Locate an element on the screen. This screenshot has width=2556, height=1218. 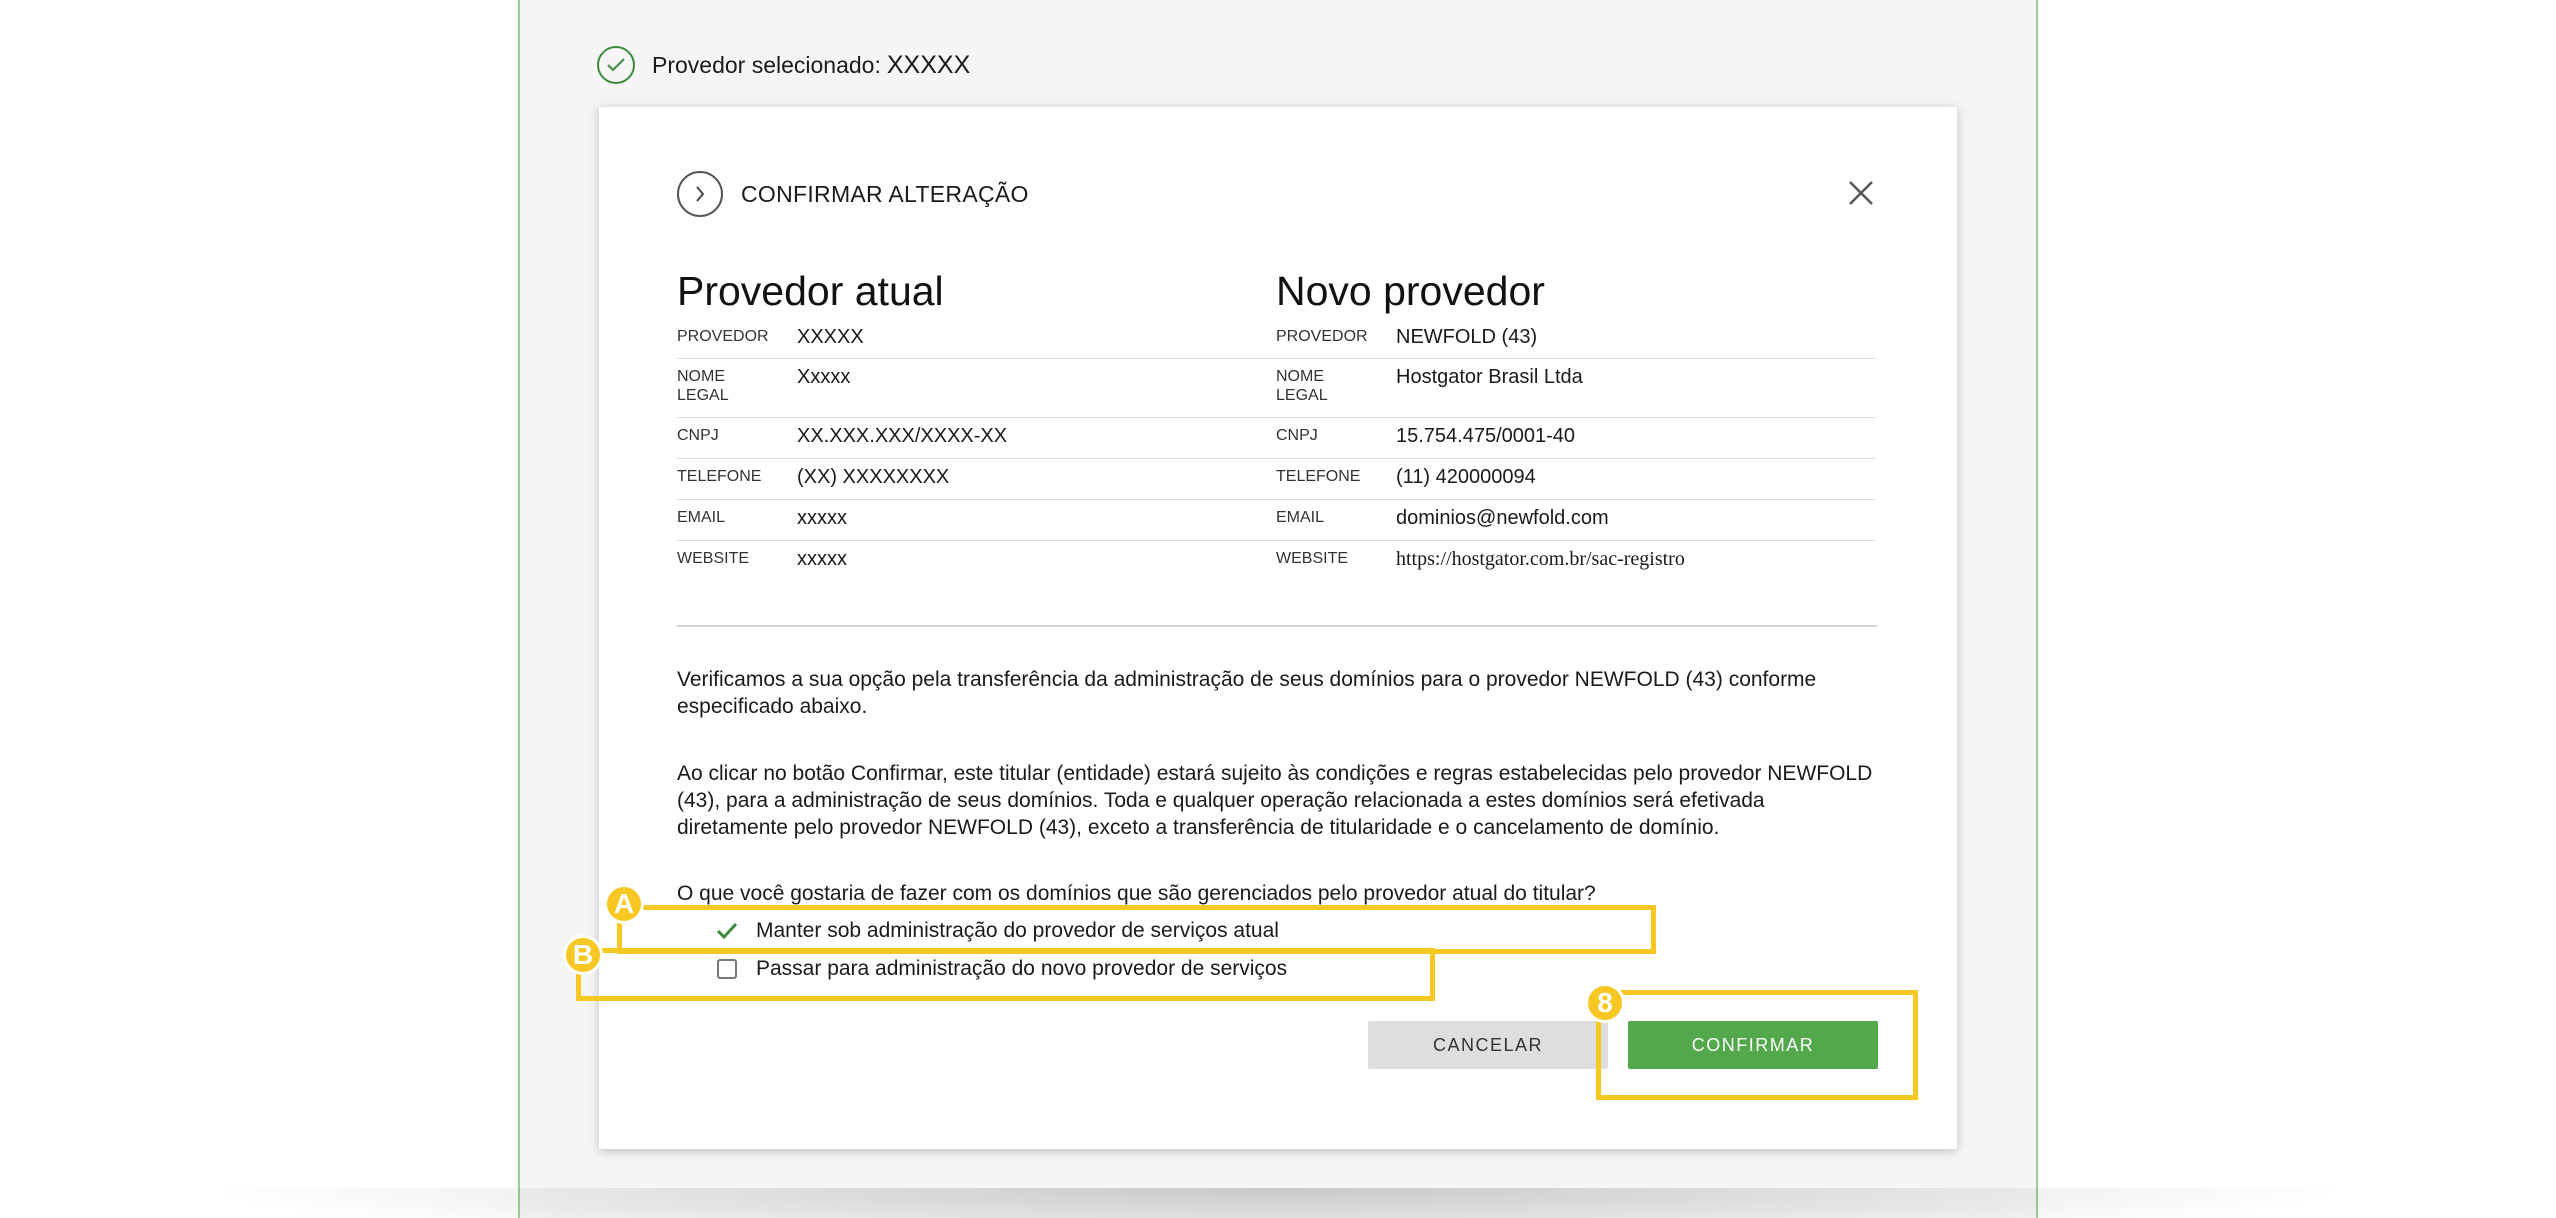
detail-value: Hostgator Brasil Ltda is located at coordinates (1489, 377).